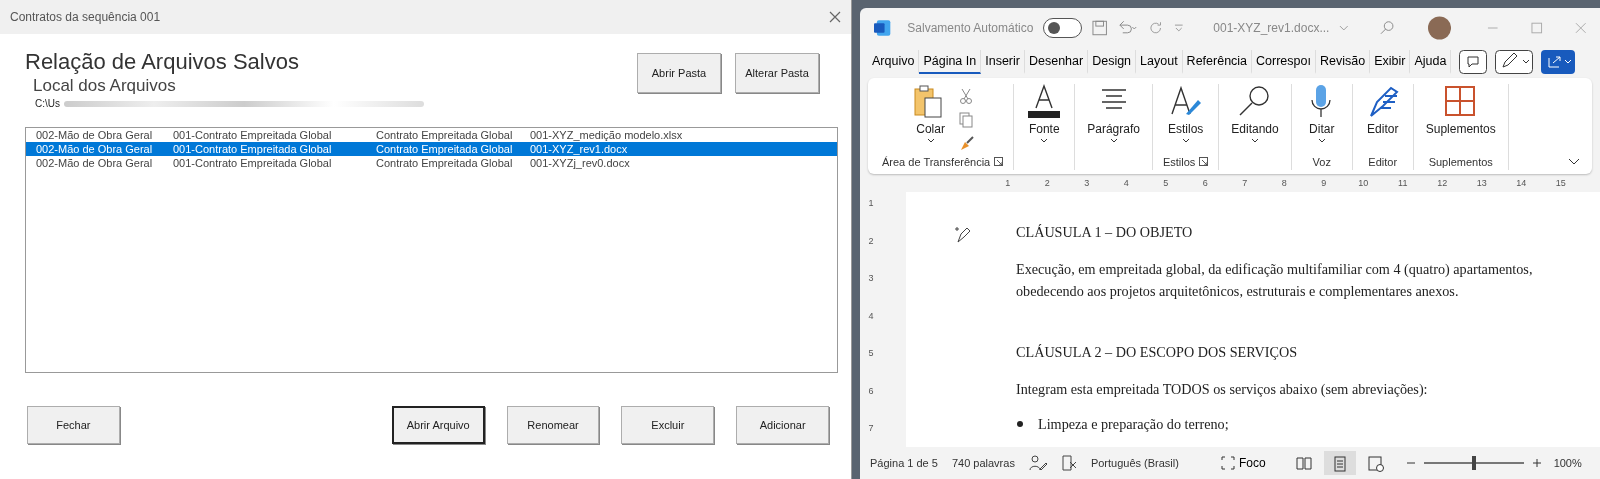 Image resolution: width=1600 pixels, height=479 pixels. What do you see at coordinates (1134, 463) in the screenshot?
I see `language-status: Português (Brasil)` at bounding box center [1134, 463].